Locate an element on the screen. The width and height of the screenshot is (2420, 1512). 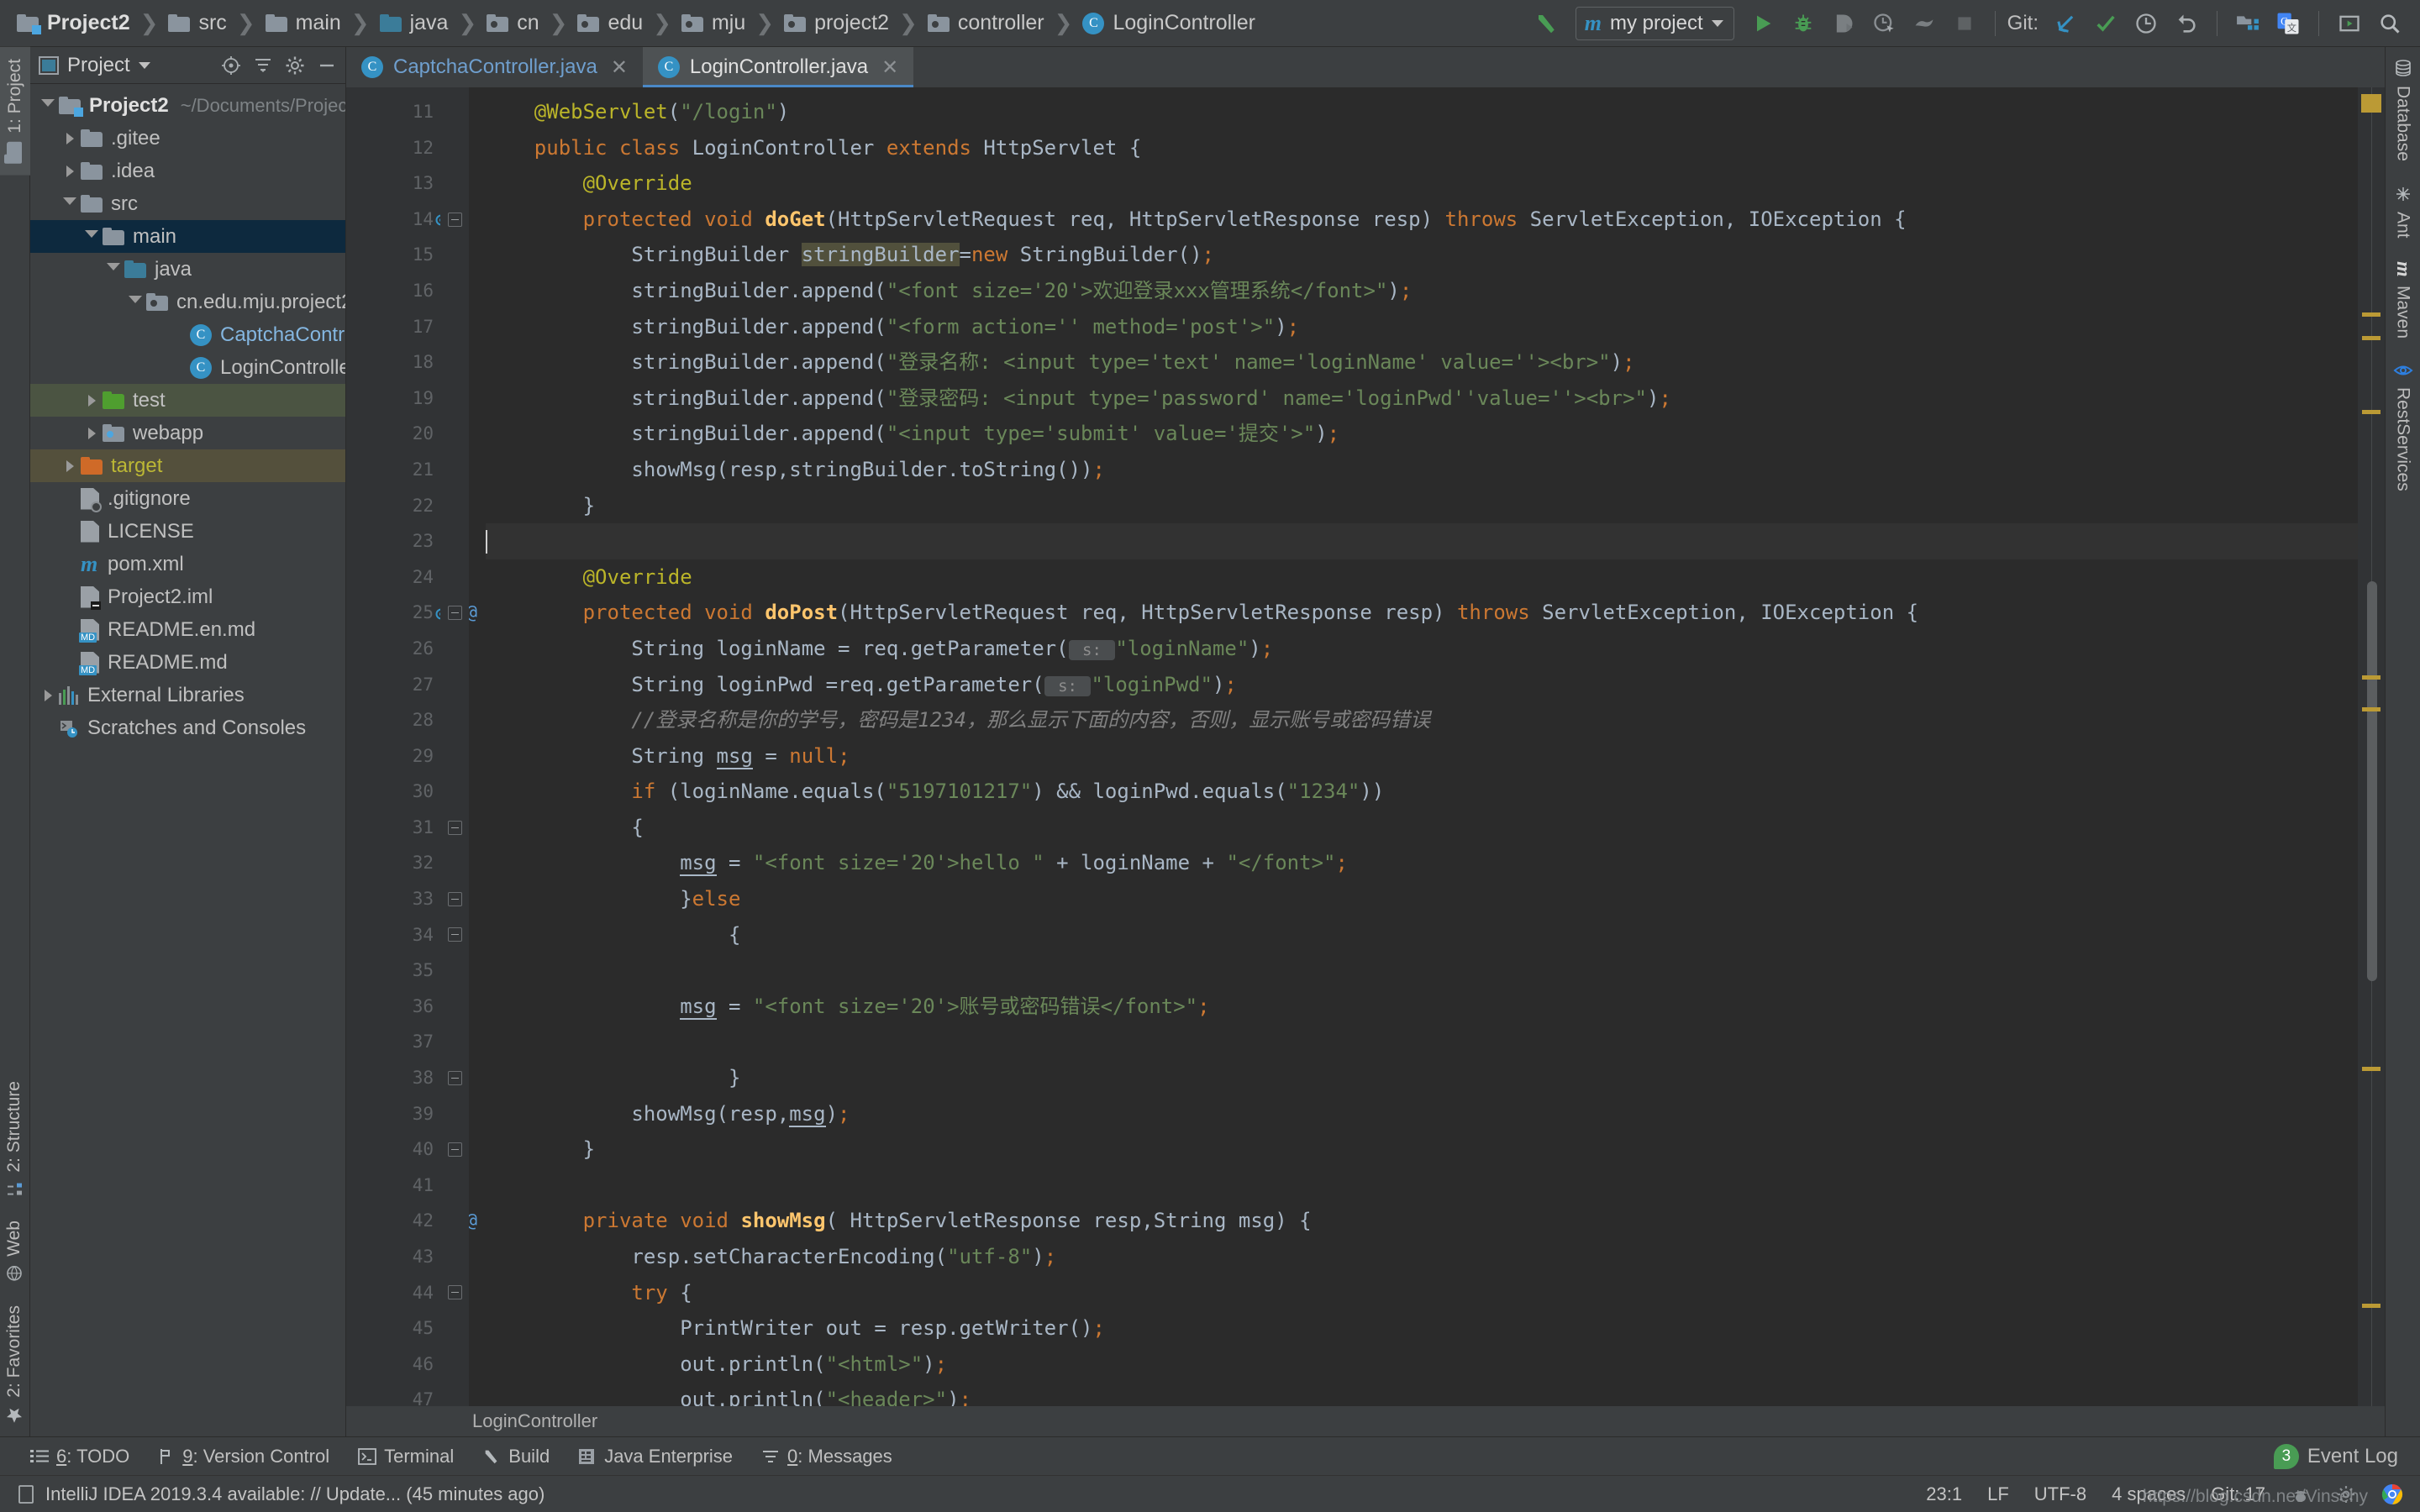
tree-item-pom-xml: m pom.xml is located at coordinates (187, 564).